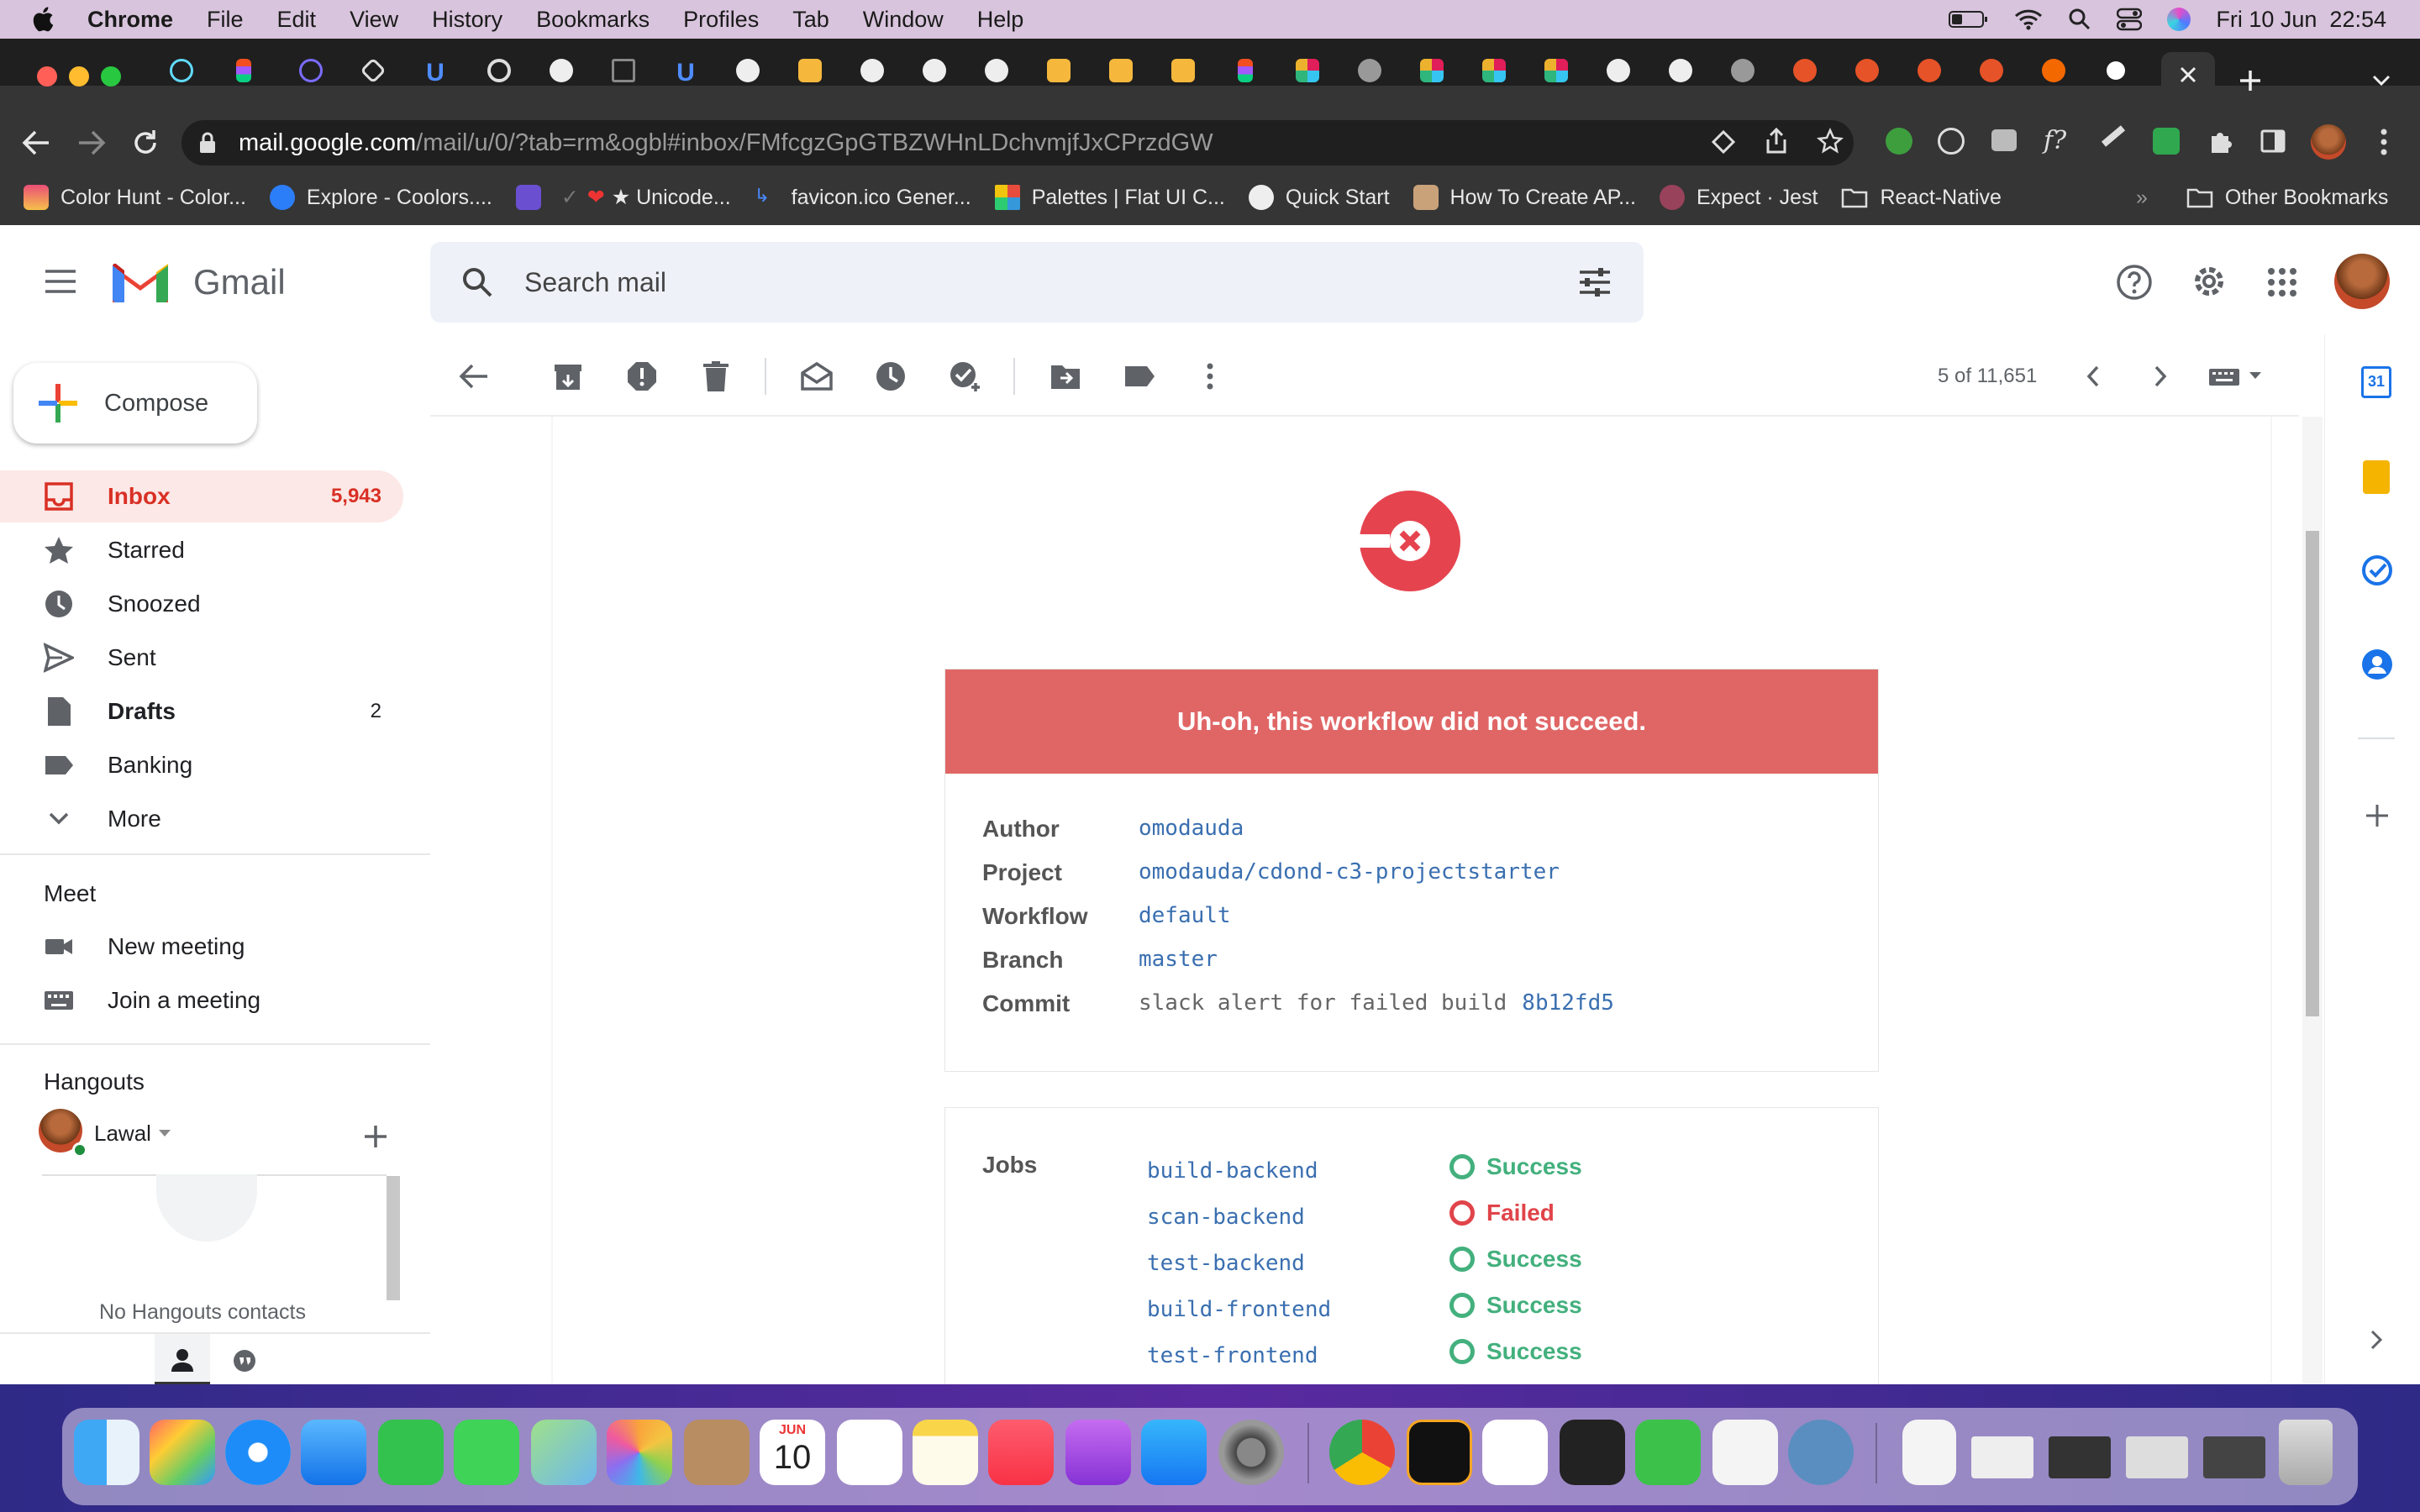 This screenshot has height=1512, width=2420. Describe the element at coordinates (2376, 1340) in the screenshot. I see `expand-side-panel-chevron-icon` at that location.